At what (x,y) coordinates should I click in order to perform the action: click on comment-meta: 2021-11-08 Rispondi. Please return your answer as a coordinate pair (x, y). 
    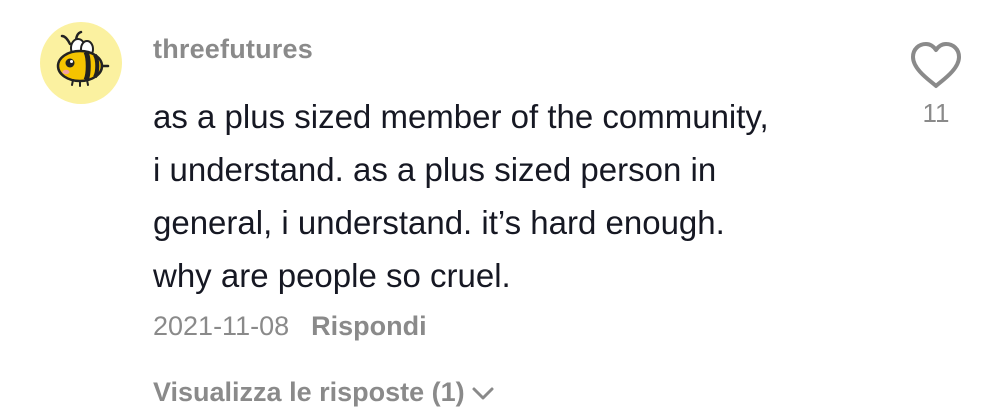
    Looking at the image, I should click on (290, 326).